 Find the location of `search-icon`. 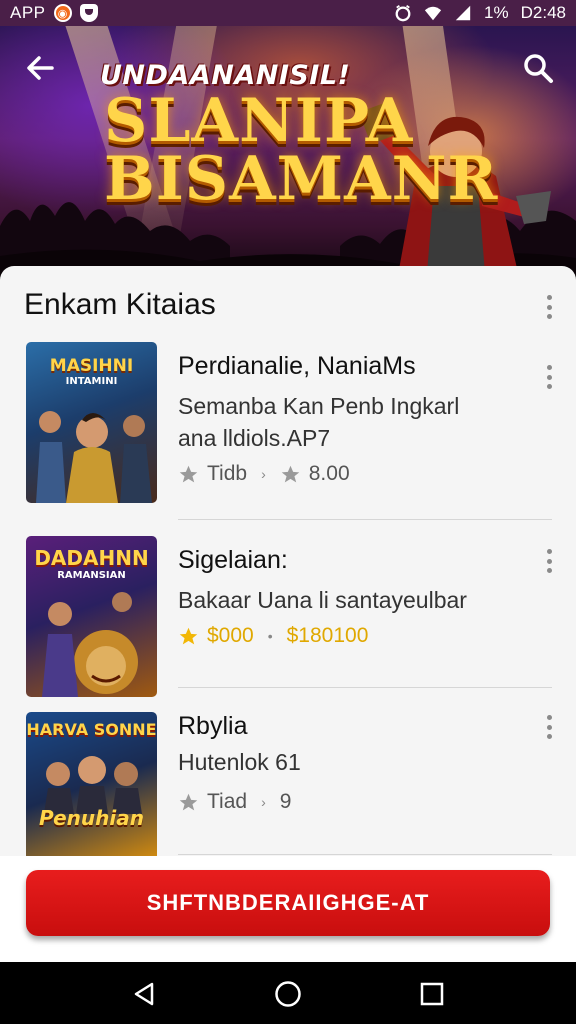

search-icon is located at coordinates (538, 68).